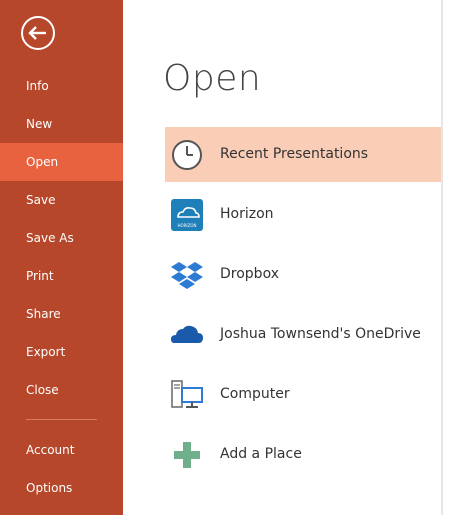 This screenshot has width=460, height=515. I want to click on place-label: Add a Place, so click(261, 454).